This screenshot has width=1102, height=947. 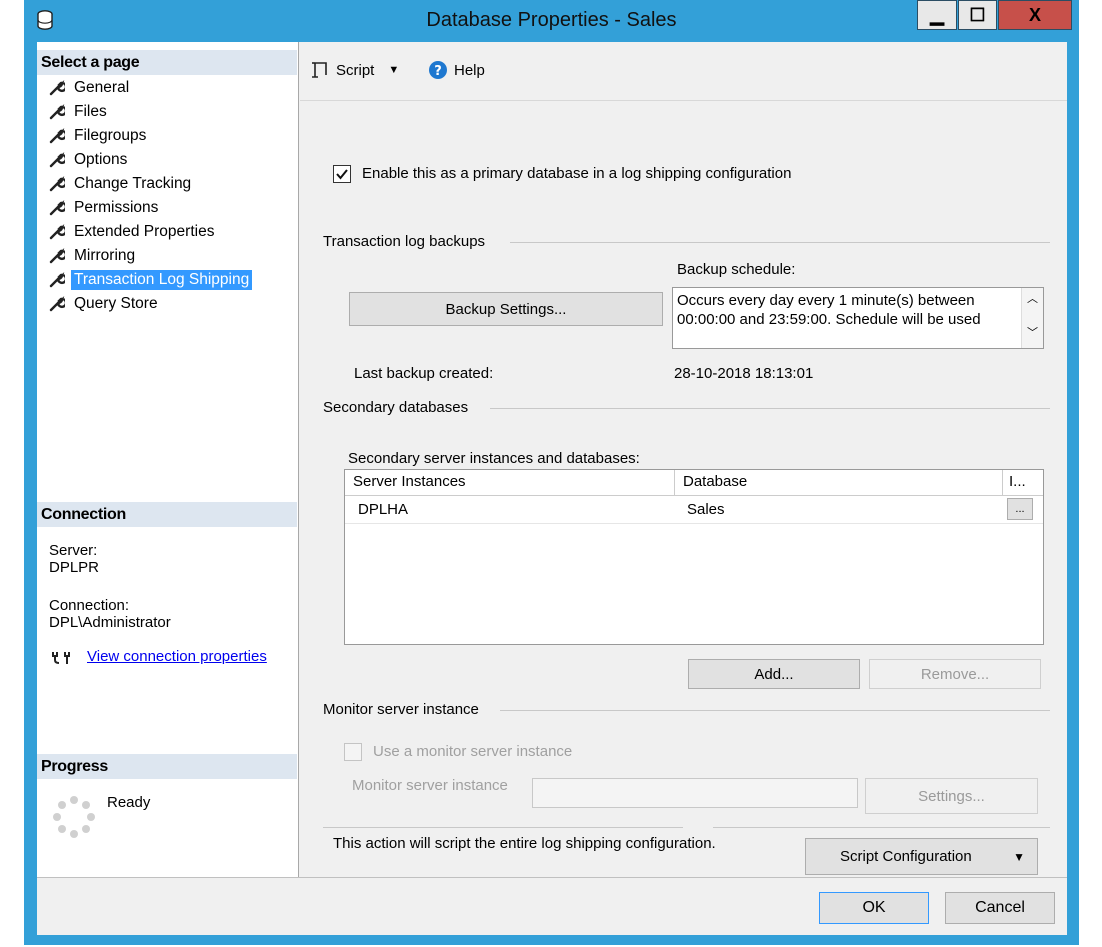 I want to click on scroll-up-icon: ︿, so click(x=1032, y=299).